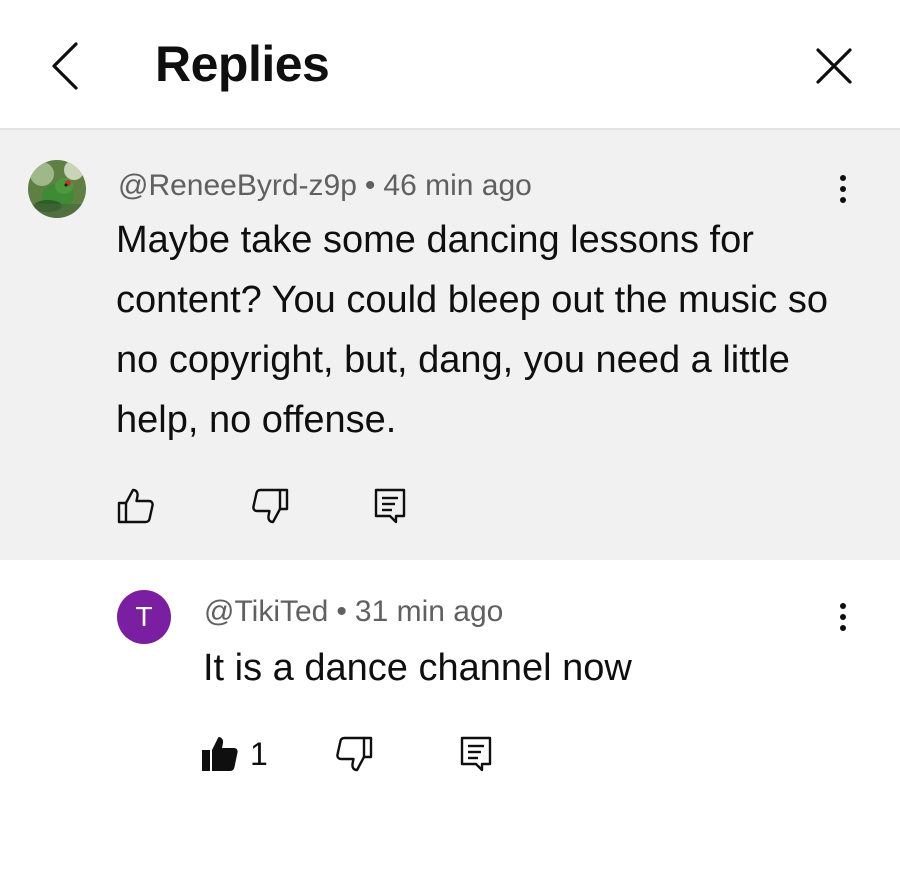 This screenshot has height=883, width=900. I want to click on comment-meta: @TikiTed • 31 min ago, so click(353, 612).